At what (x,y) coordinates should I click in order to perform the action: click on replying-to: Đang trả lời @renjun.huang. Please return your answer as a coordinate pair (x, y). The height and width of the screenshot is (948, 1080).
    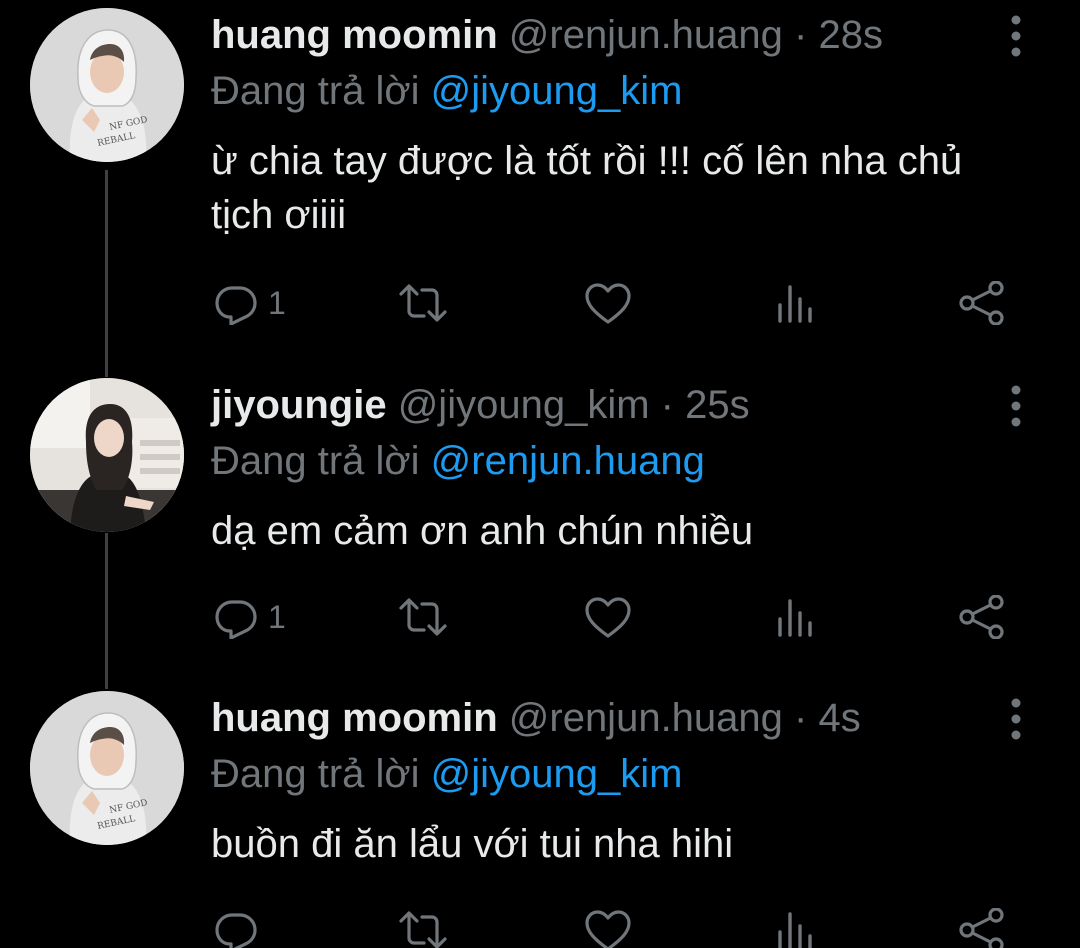
    Looking at the image, I should click on (458, 461).